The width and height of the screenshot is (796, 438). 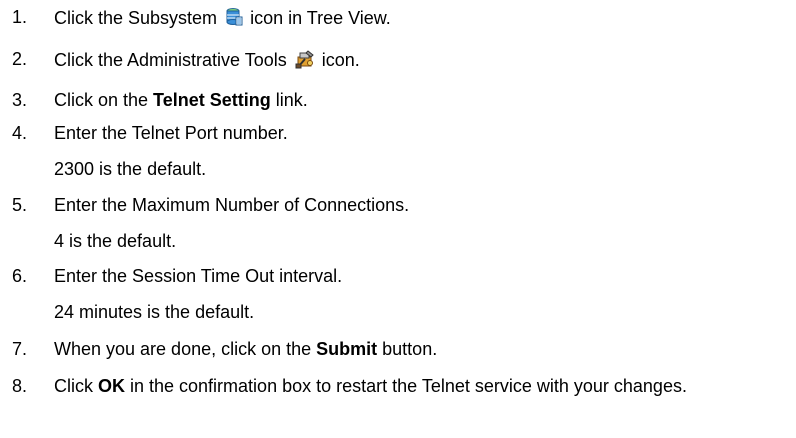 I want to click on step-number: 3., so click(x=20, y=100).